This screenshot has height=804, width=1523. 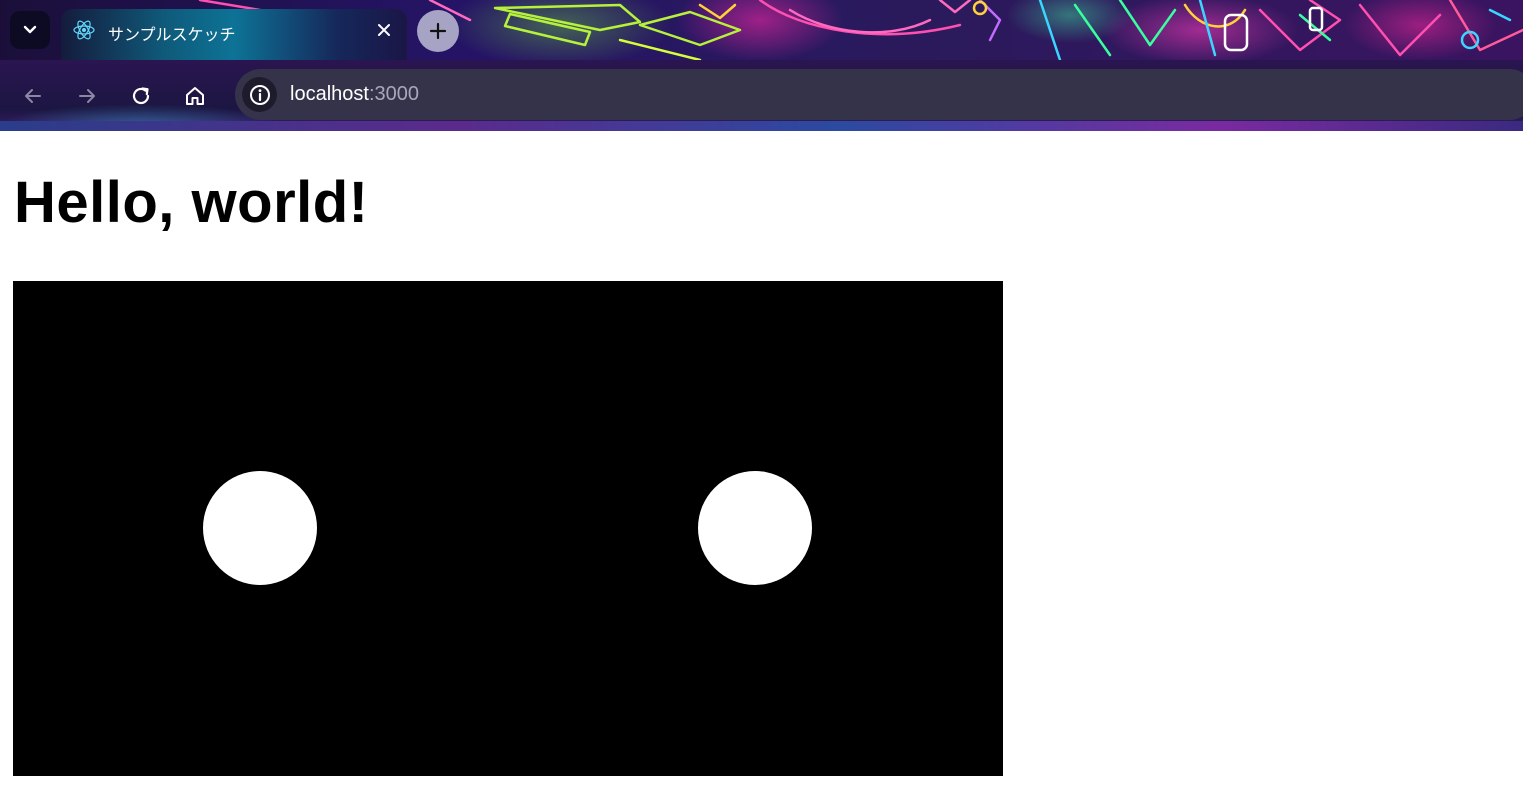 I want to click on back-button, so click(x=33, y=96).